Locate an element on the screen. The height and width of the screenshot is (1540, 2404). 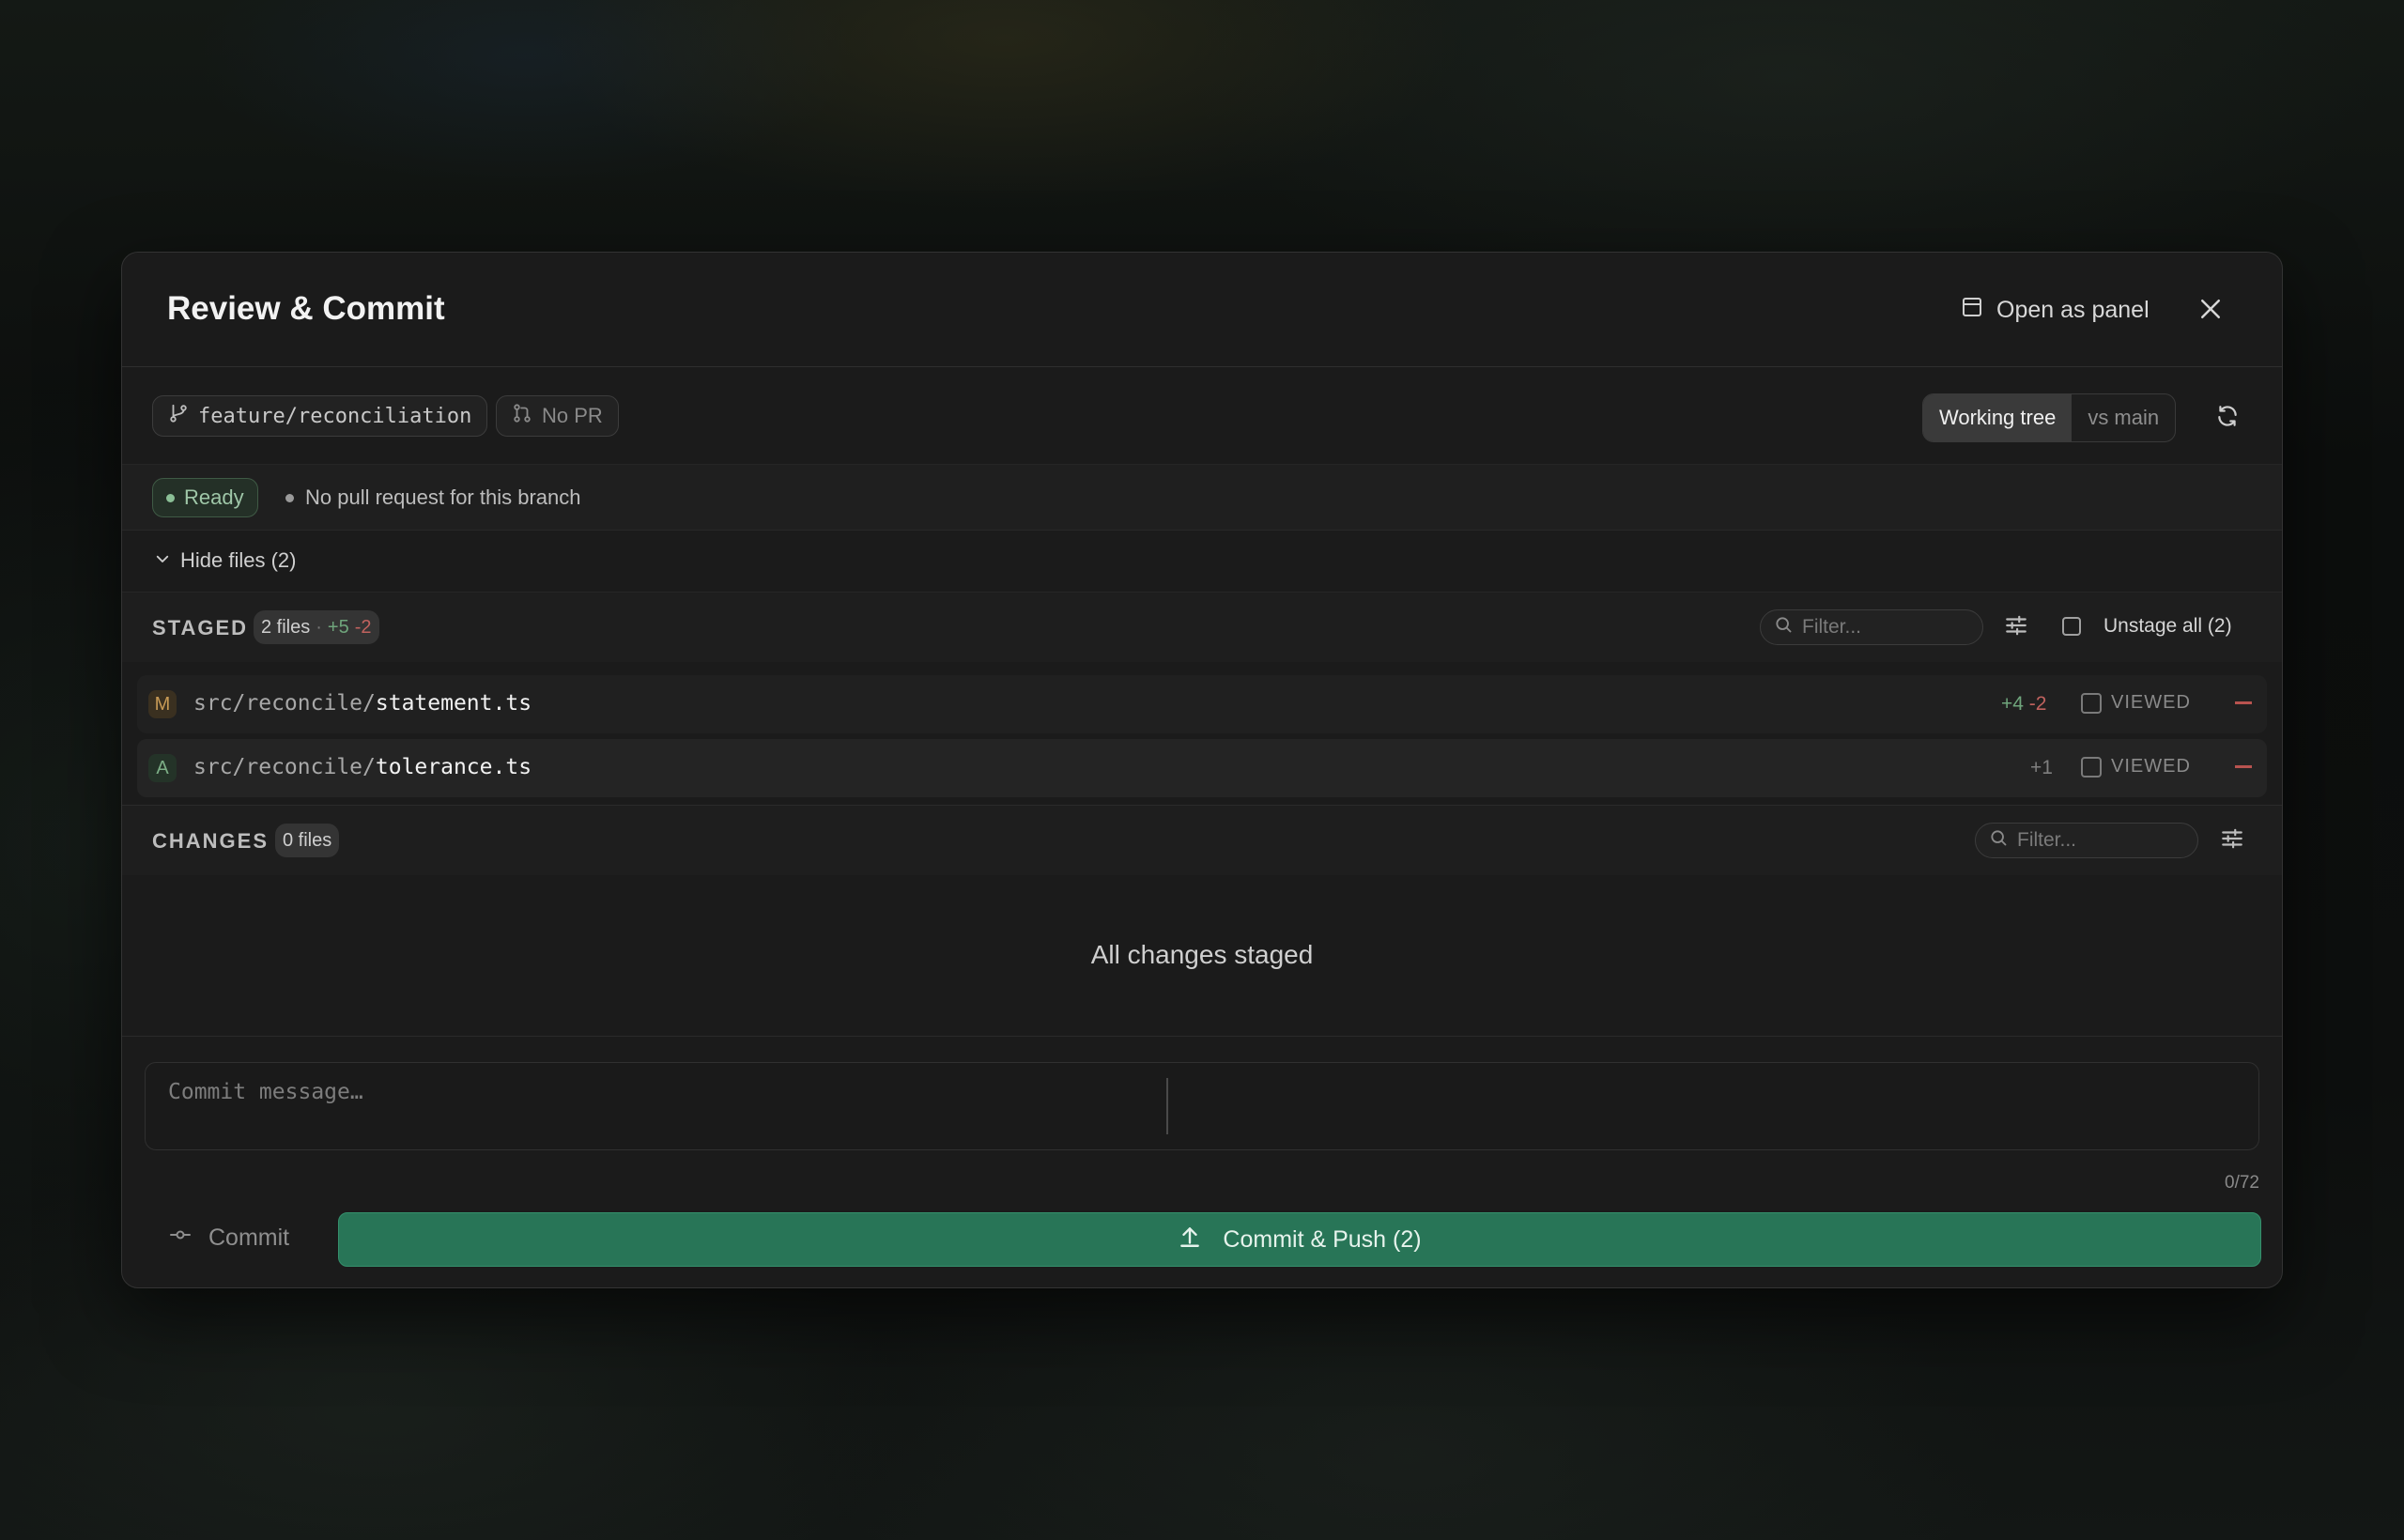
staged-deletions: -2 is located at coordinates (363, 627).